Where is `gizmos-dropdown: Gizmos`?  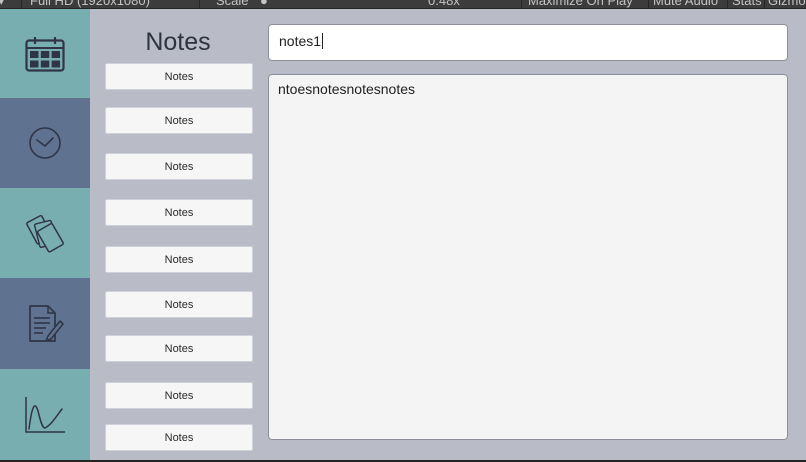 gizmos-dropdown: Gizmos is located at coordinates (787, 4).